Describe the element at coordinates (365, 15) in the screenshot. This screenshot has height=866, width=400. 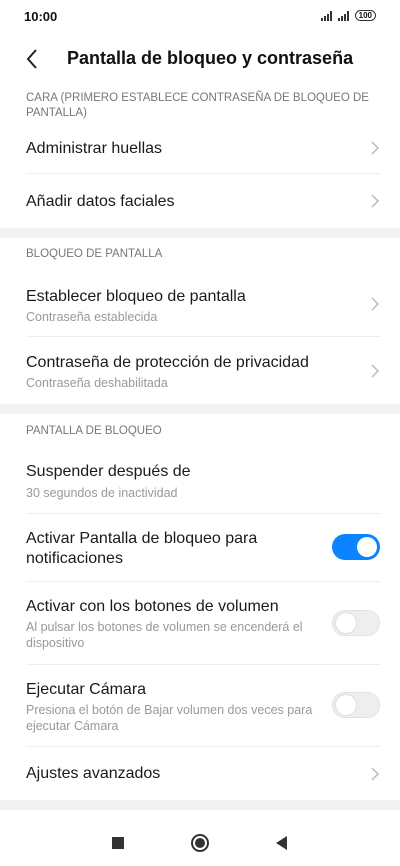
I see `battery-icon: 100` at that location.